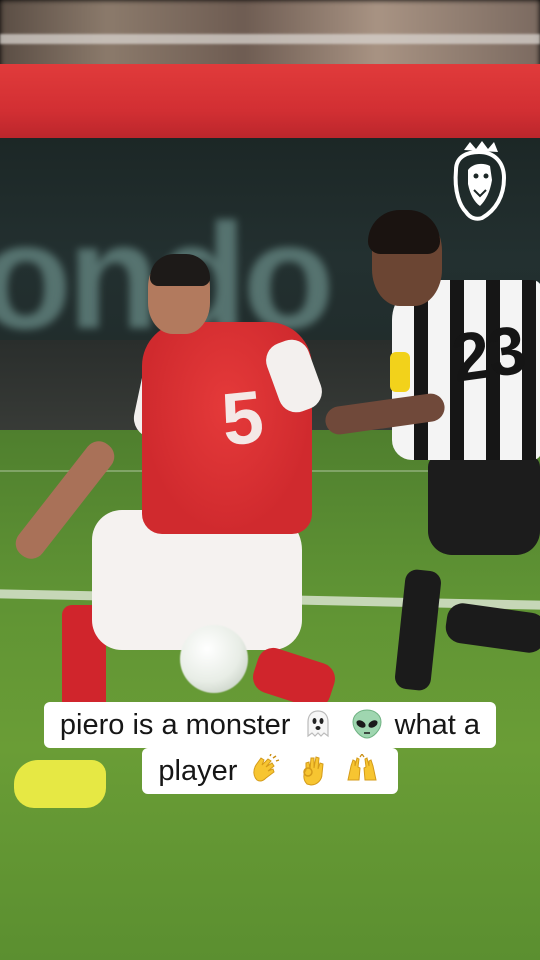 Image resolution: width=540 pixels, height=960 pixels. Describe the element at coordinates (318, 724) in the screenshot. I see `ghost-emoji-icon` at that location.